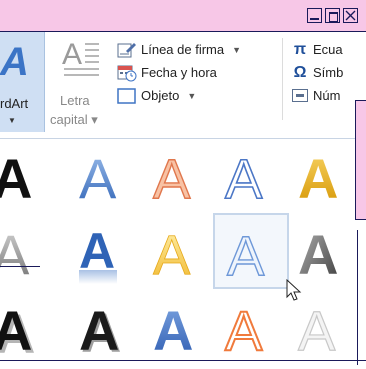  What do you see at coordinates (282, 79) in the screenshot?
I see `ribbon-separator` at bounding box center [282, 79].